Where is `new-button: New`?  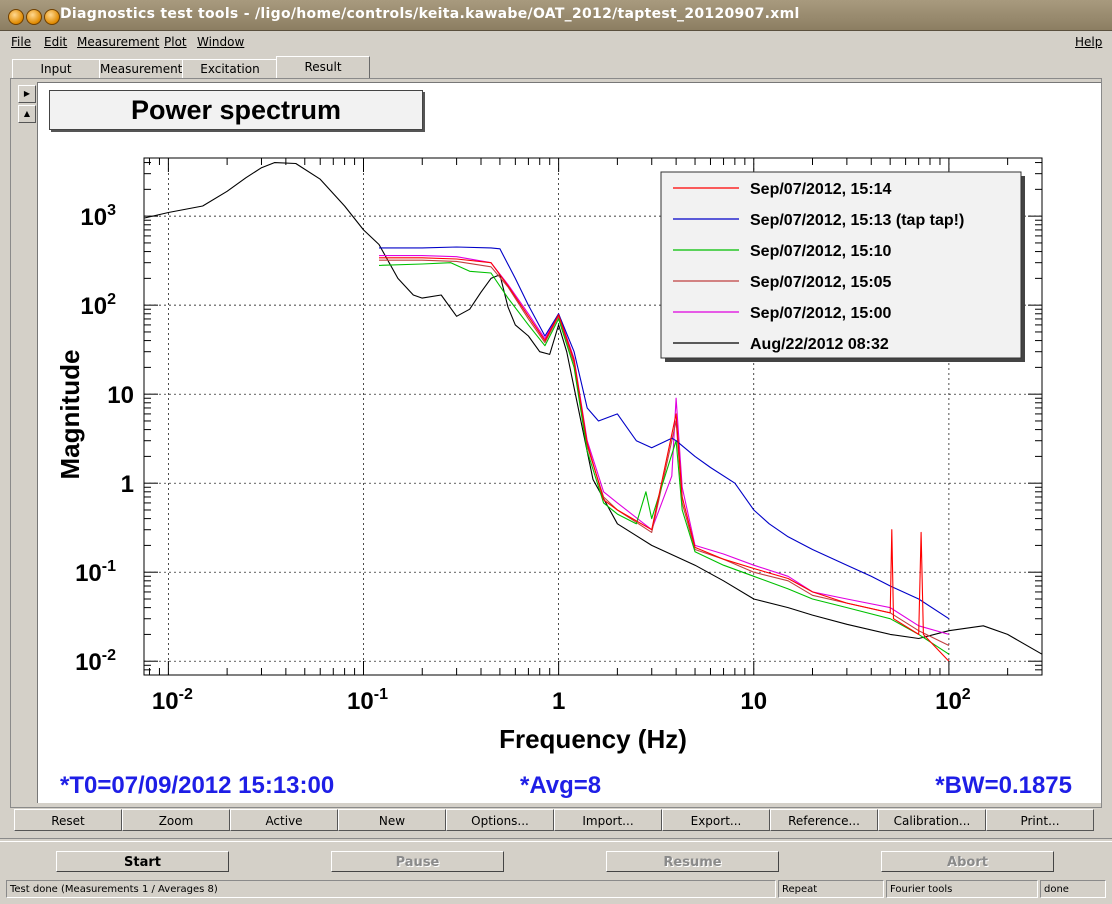
new-button: New is located at coordinates (392, 820).